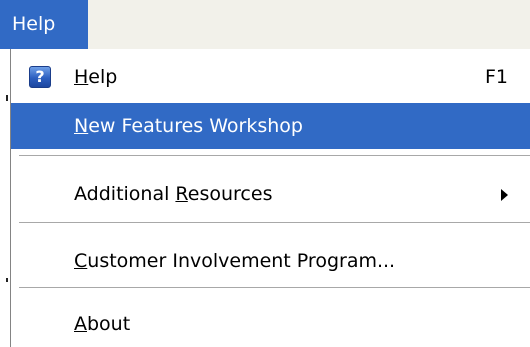 The height and width of the screenshot is (347, 530). Describe the element at coordinates (188, 126) in the screenshot. I see `menu-item-label: New Features Workshop` at that location.